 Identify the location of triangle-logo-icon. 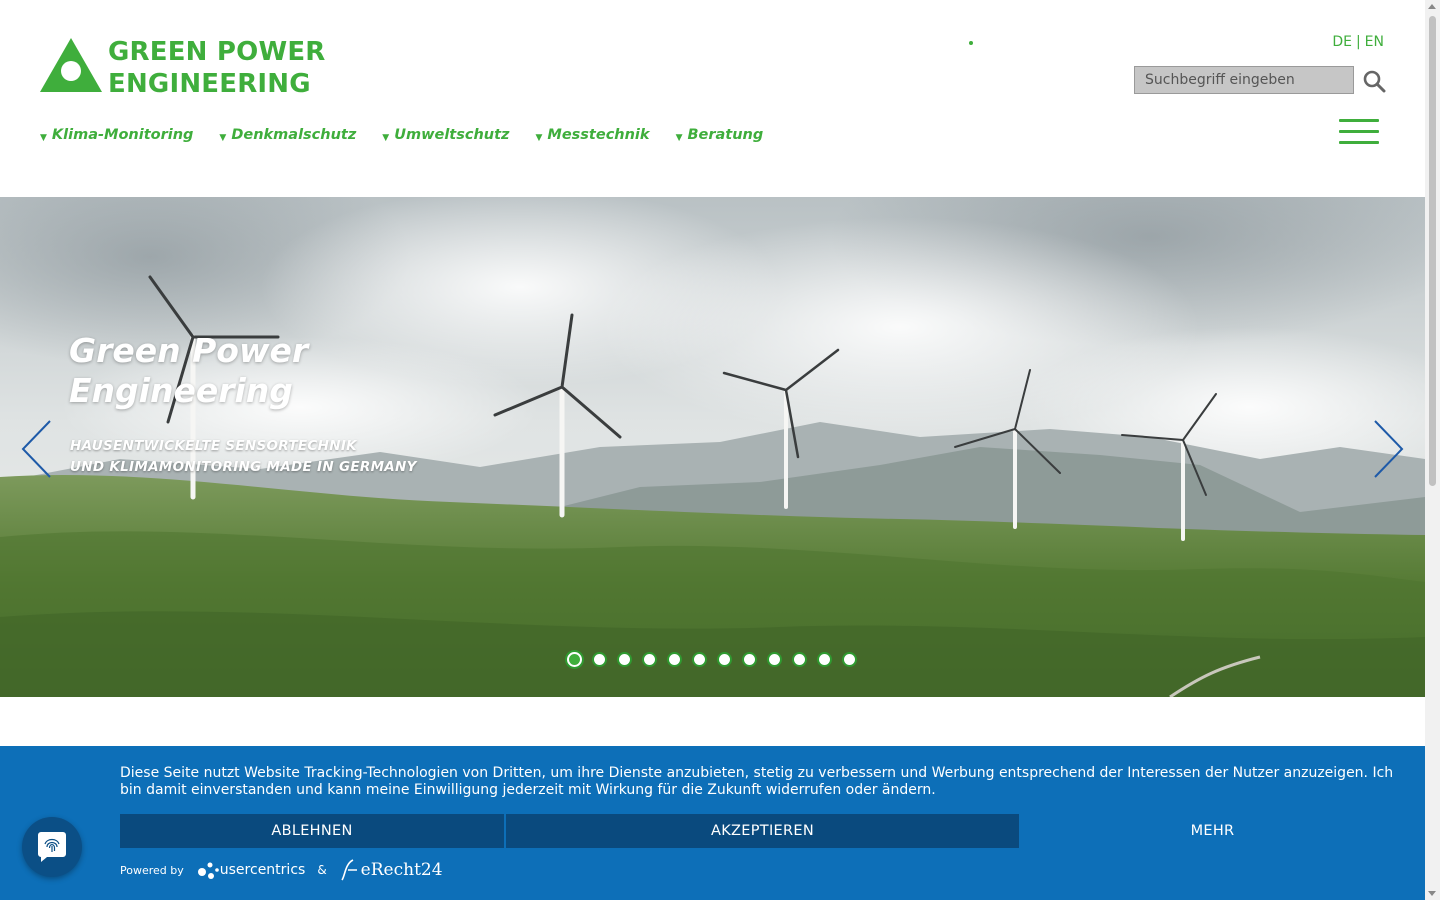
(71, 65).